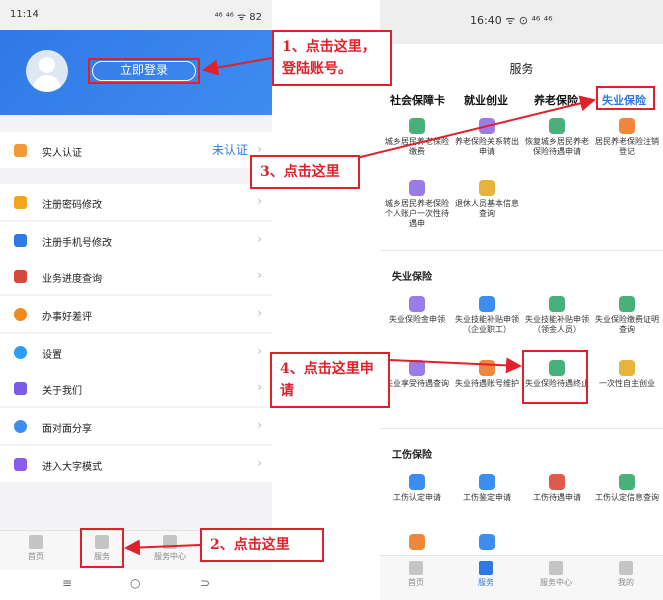  I want to click on row-label: 办事好差评, so click(67, 317).